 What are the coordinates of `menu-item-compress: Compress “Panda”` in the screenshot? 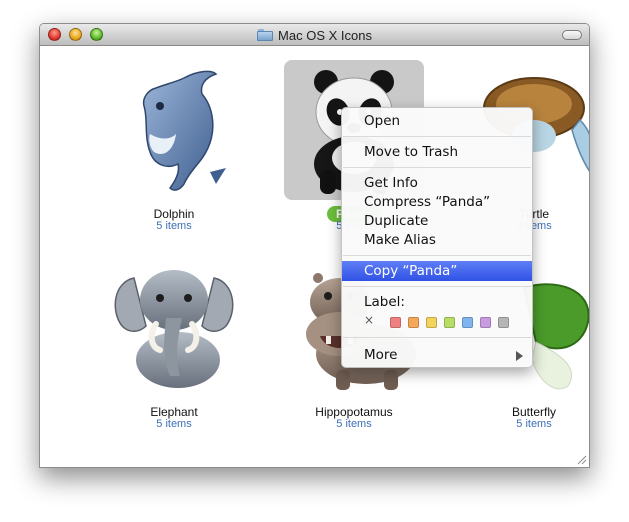 It's located at (437, 202).